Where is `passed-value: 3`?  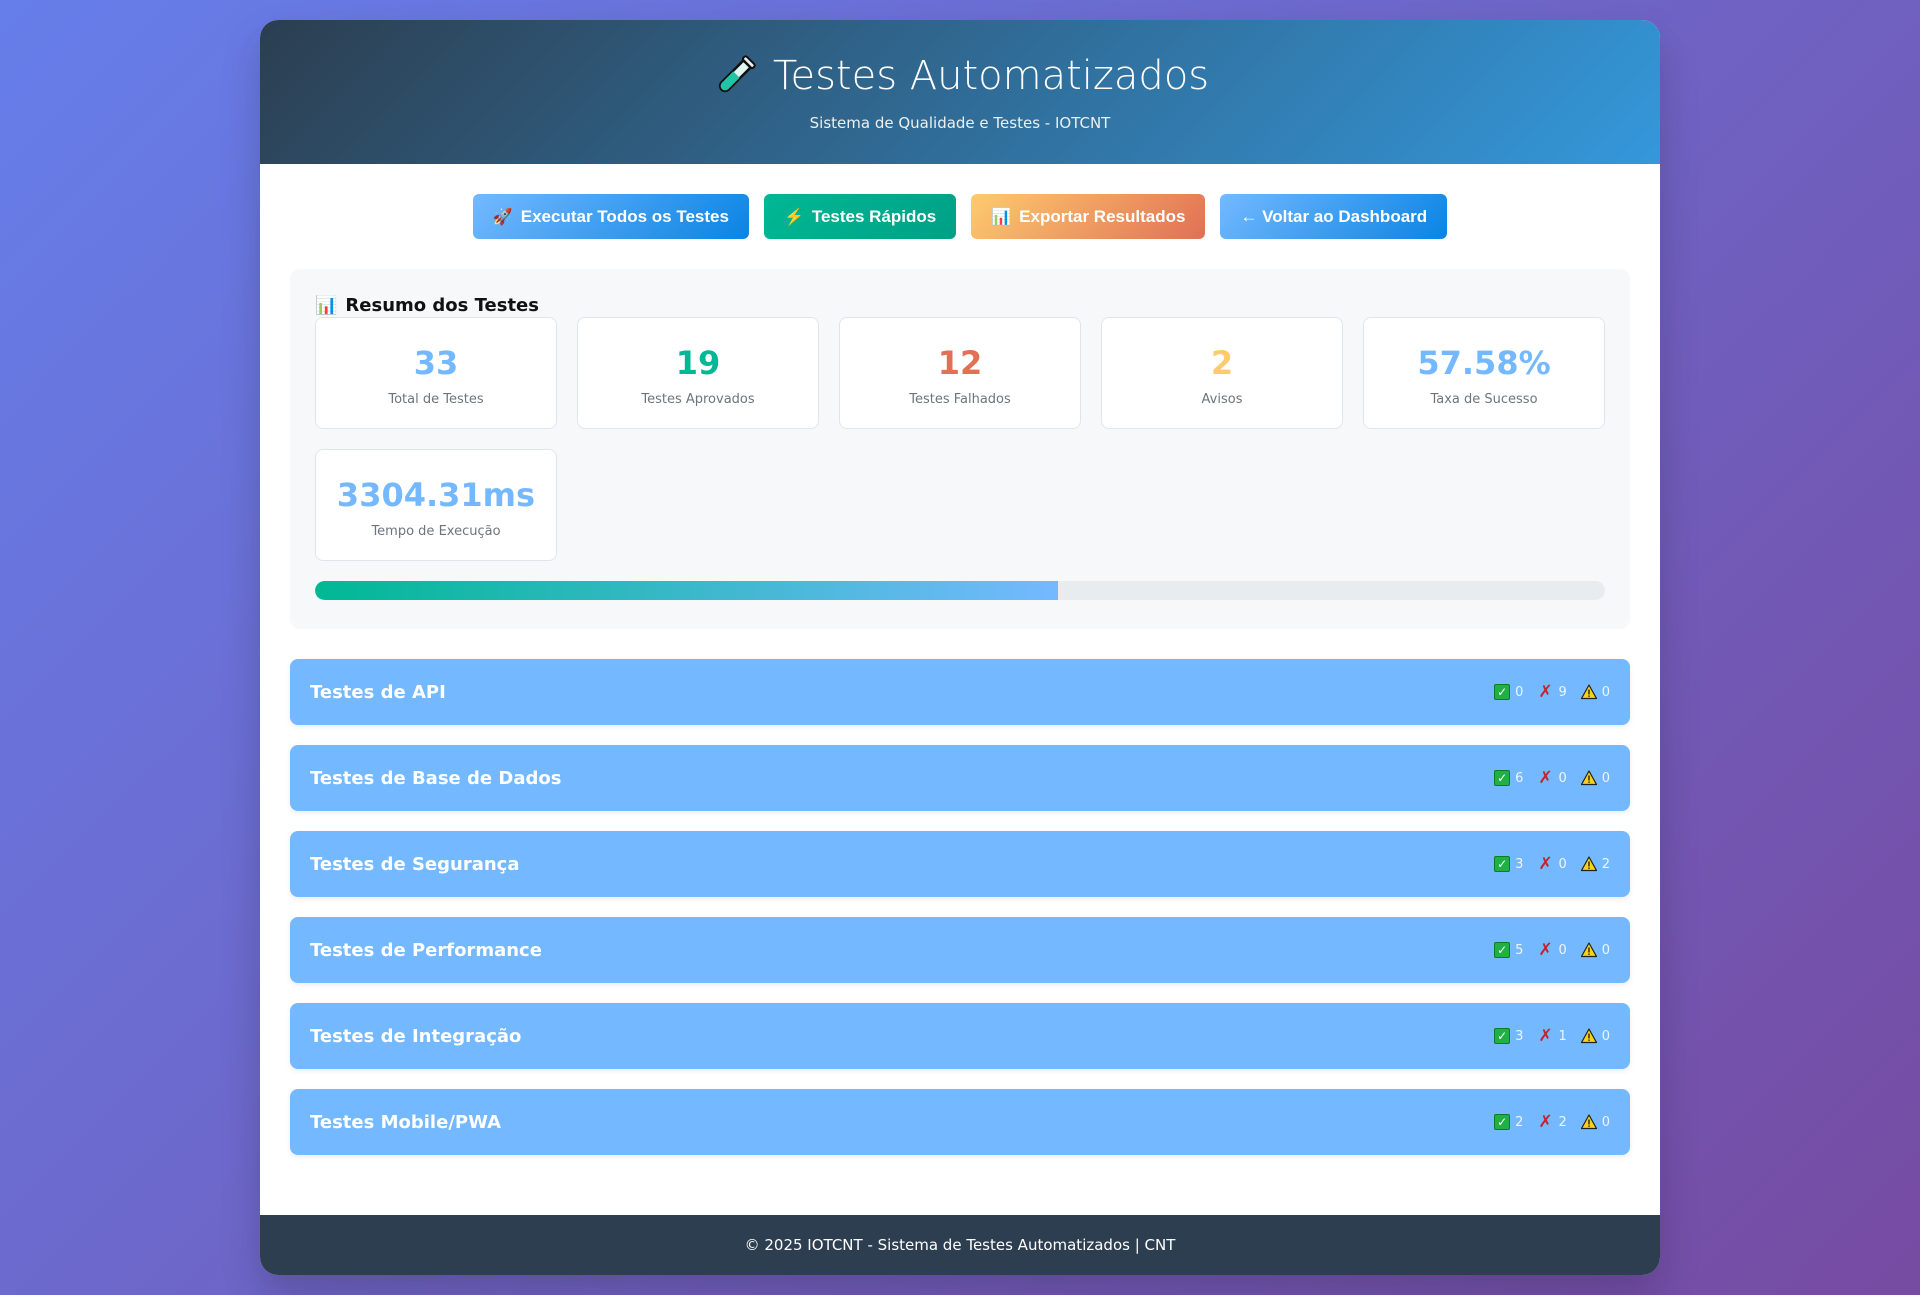 passed-value: 3 is located at coordinates (1519, 864).